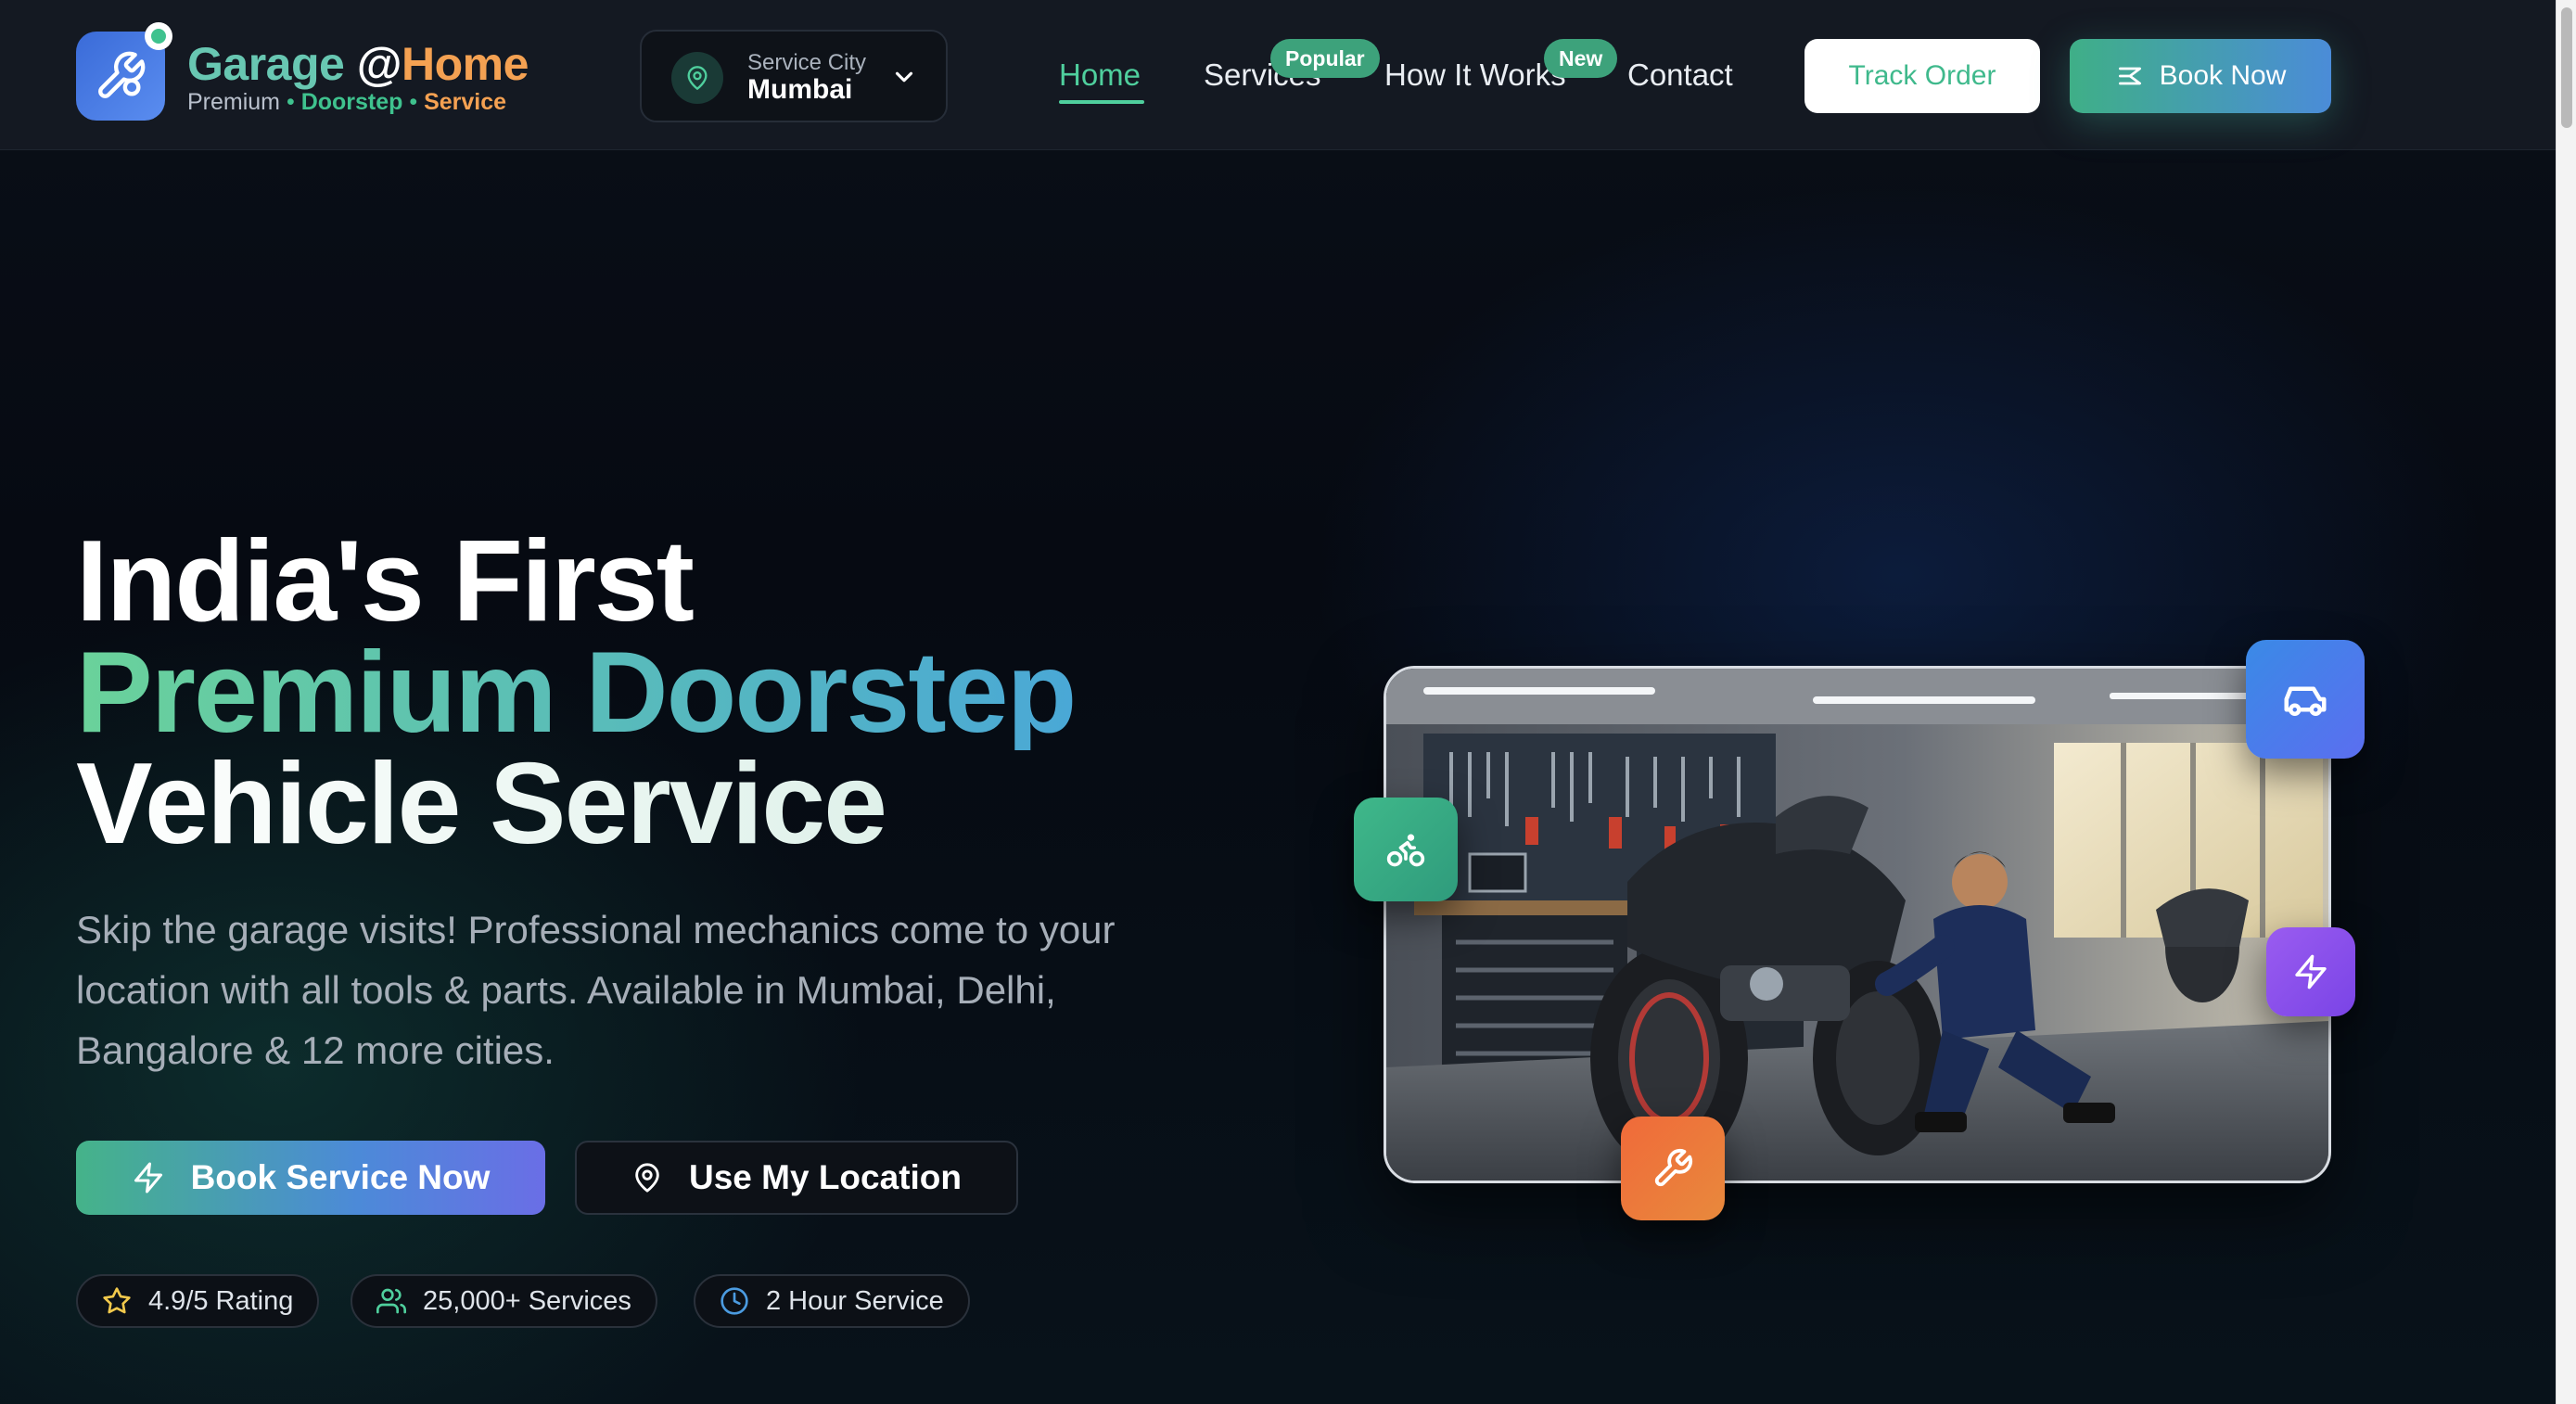 The height and width of the screenshot is (1404, 2576). Describe the element at coordinates (1922, 76) in the screenshot. I see `track-order-button: Track Order` at that location.